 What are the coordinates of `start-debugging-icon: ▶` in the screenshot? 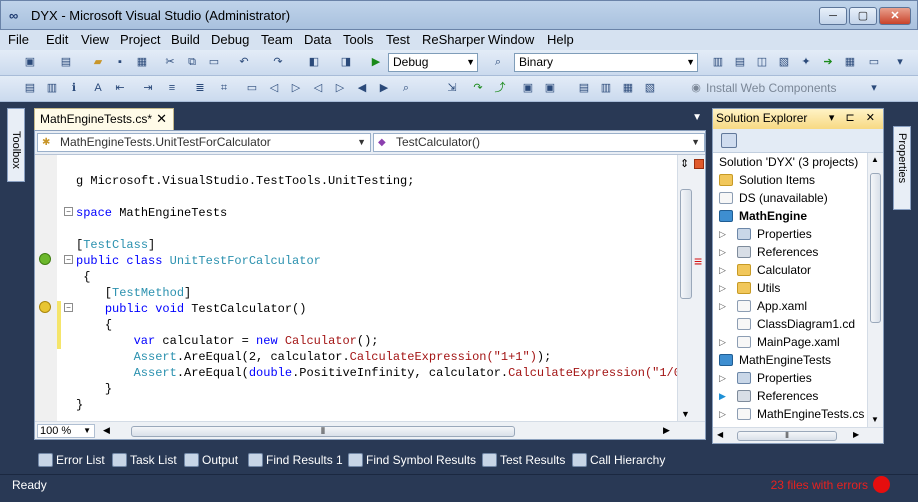 It's located at (376, 62).